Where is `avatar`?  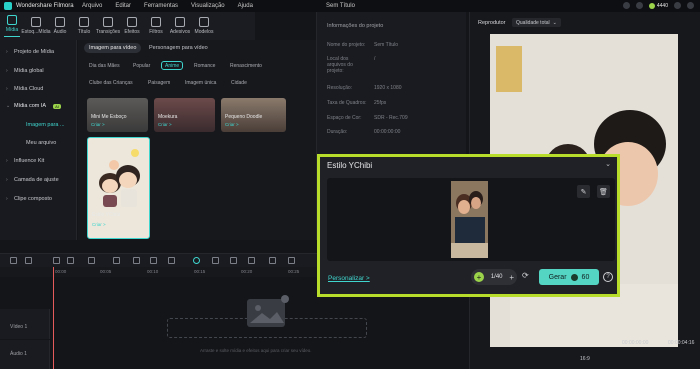 avatar is located at coordinates (639, 5).